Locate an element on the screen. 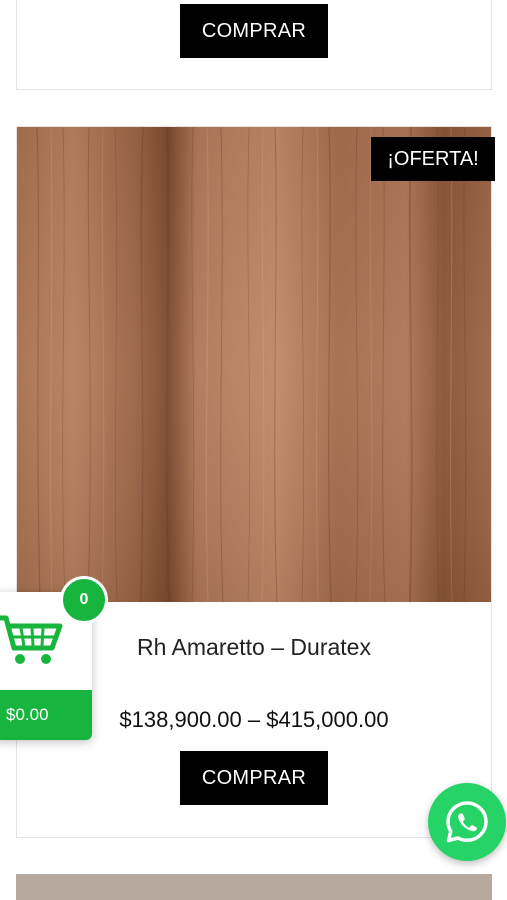  previous-product-card: COMPRAR is located at coordinates (254, 45).